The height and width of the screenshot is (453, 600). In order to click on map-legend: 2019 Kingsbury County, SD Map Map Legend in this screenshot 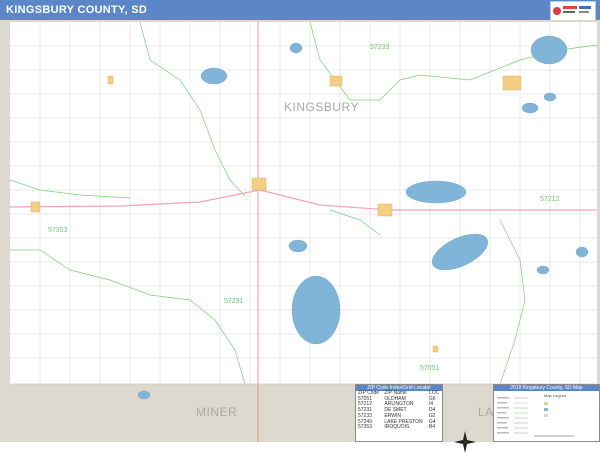, I will do `click(546, 413)`.